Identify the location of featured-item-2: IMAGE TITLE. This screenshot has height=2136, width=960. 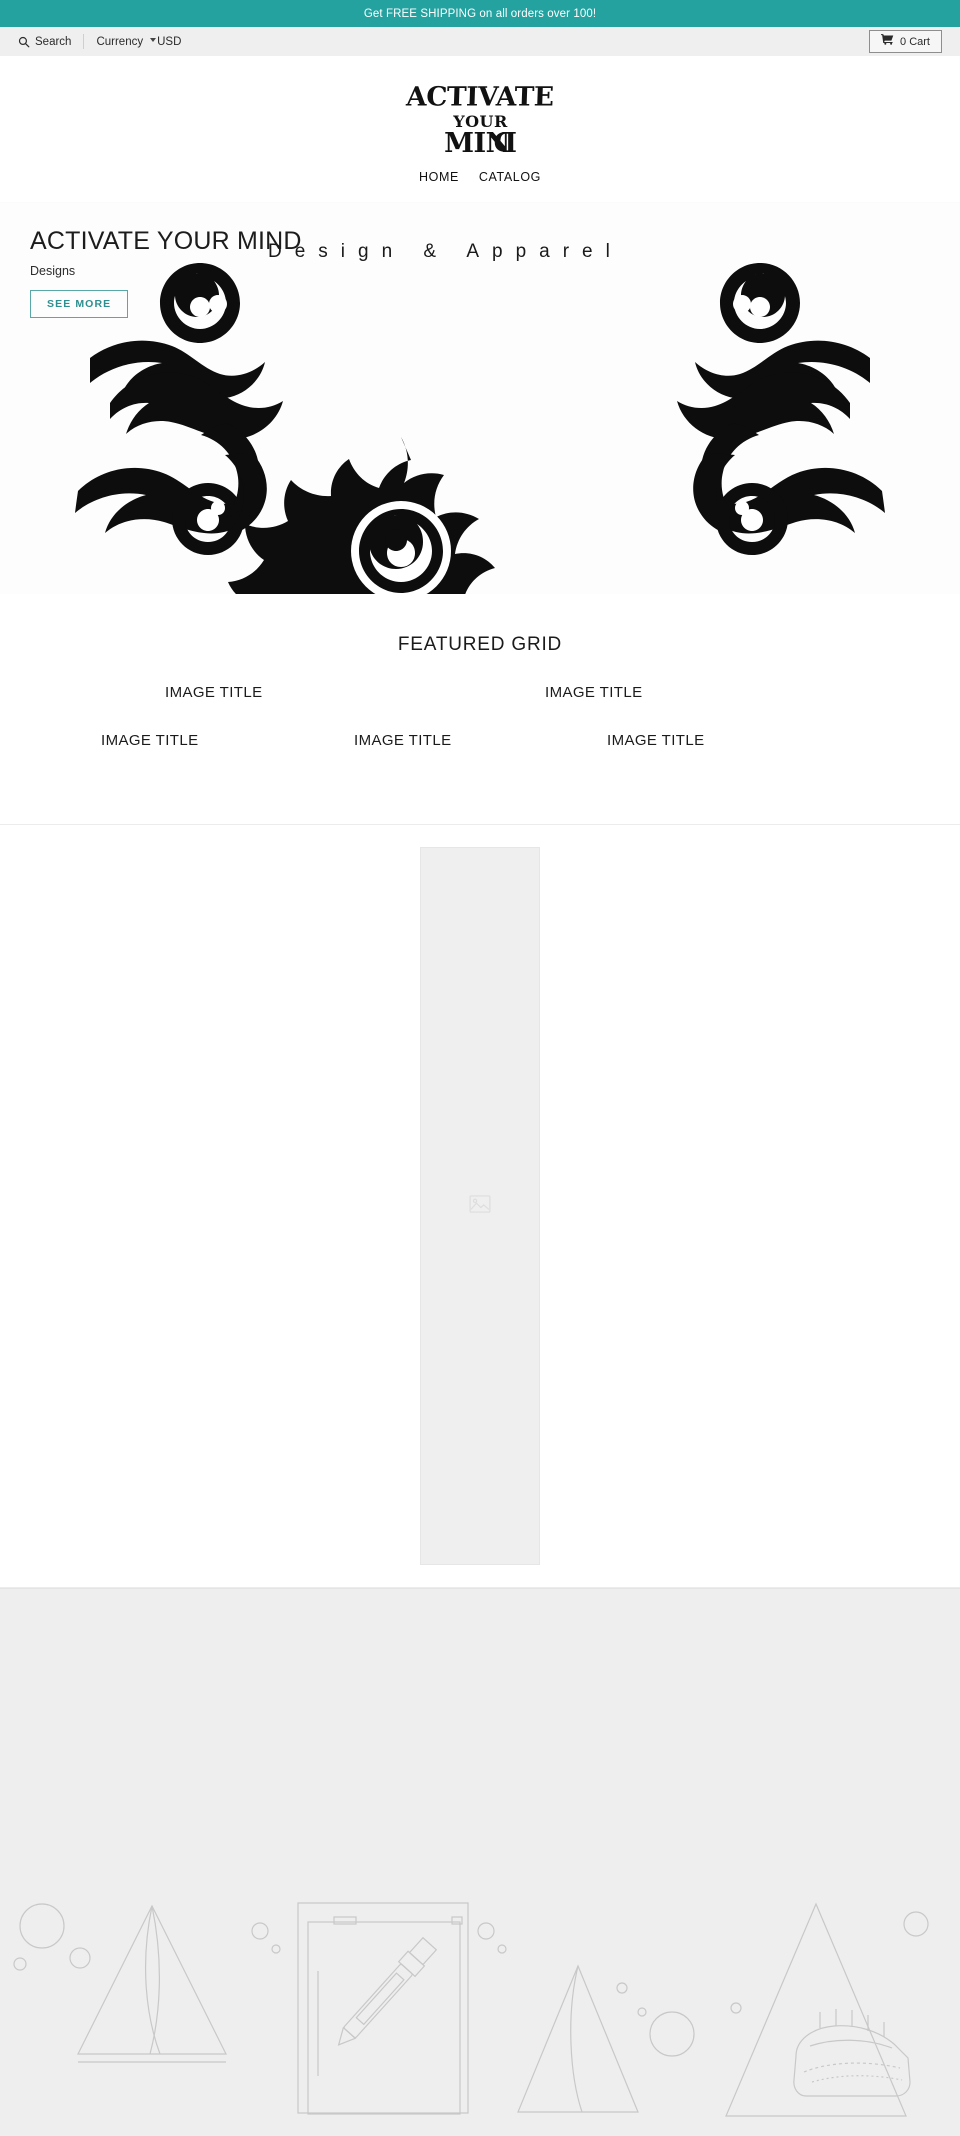
(593, 692).